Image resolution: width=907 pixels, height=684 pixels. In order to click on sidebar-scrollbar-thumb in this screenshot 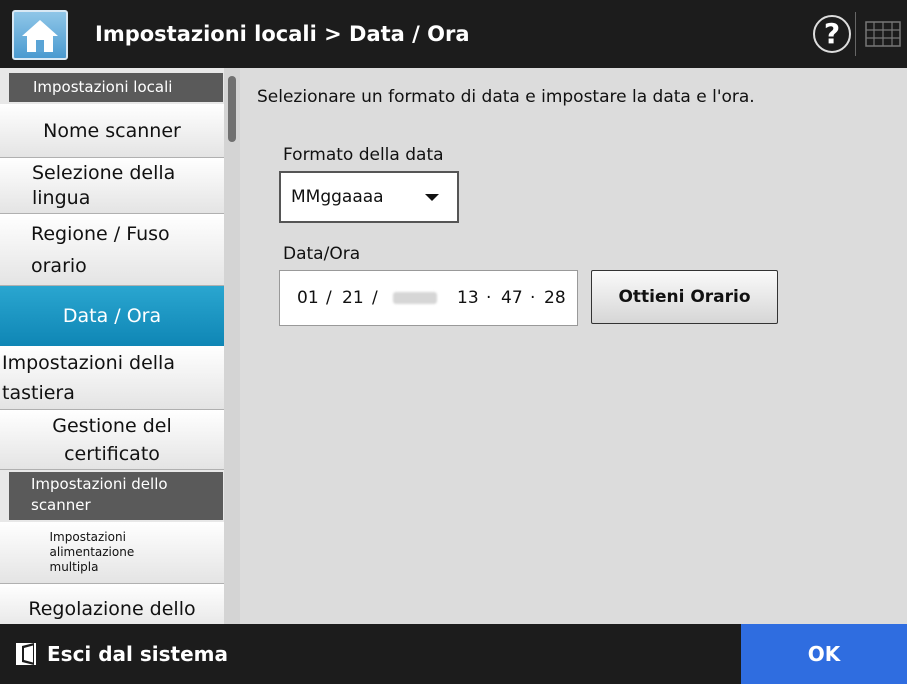, I will do `click(232, 109)`.